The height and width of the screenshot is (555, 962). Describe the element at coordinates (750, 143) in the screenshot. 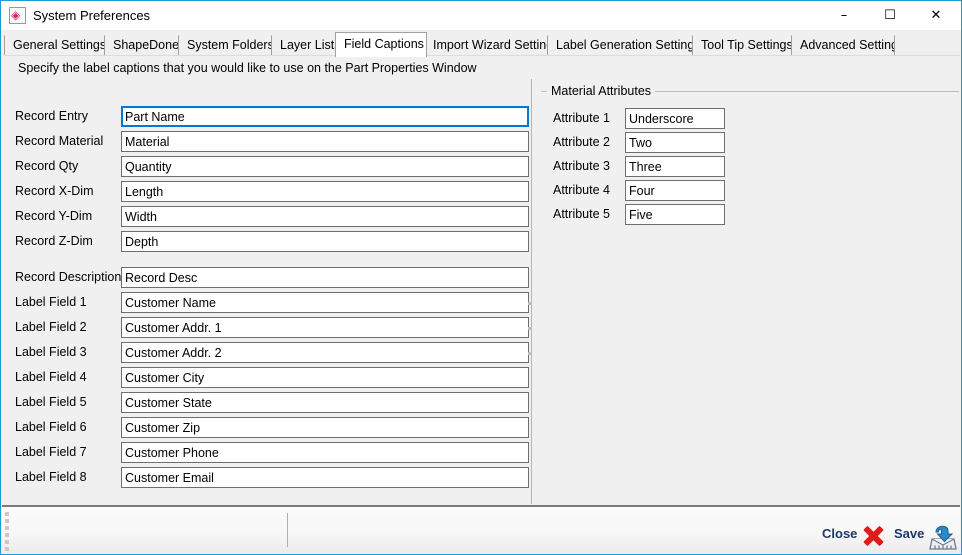

I see `attribute-row: Attribute 2` at that location.